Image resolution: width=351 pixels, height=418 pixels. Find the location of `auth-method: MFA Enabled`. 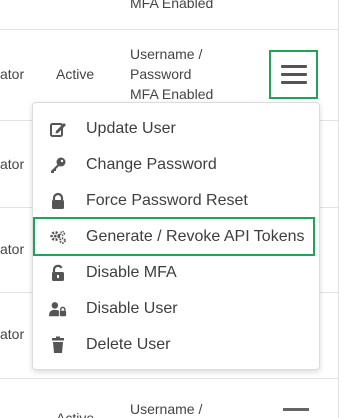

auth-method: MFA Enabled is located at coordinates (172, 5).